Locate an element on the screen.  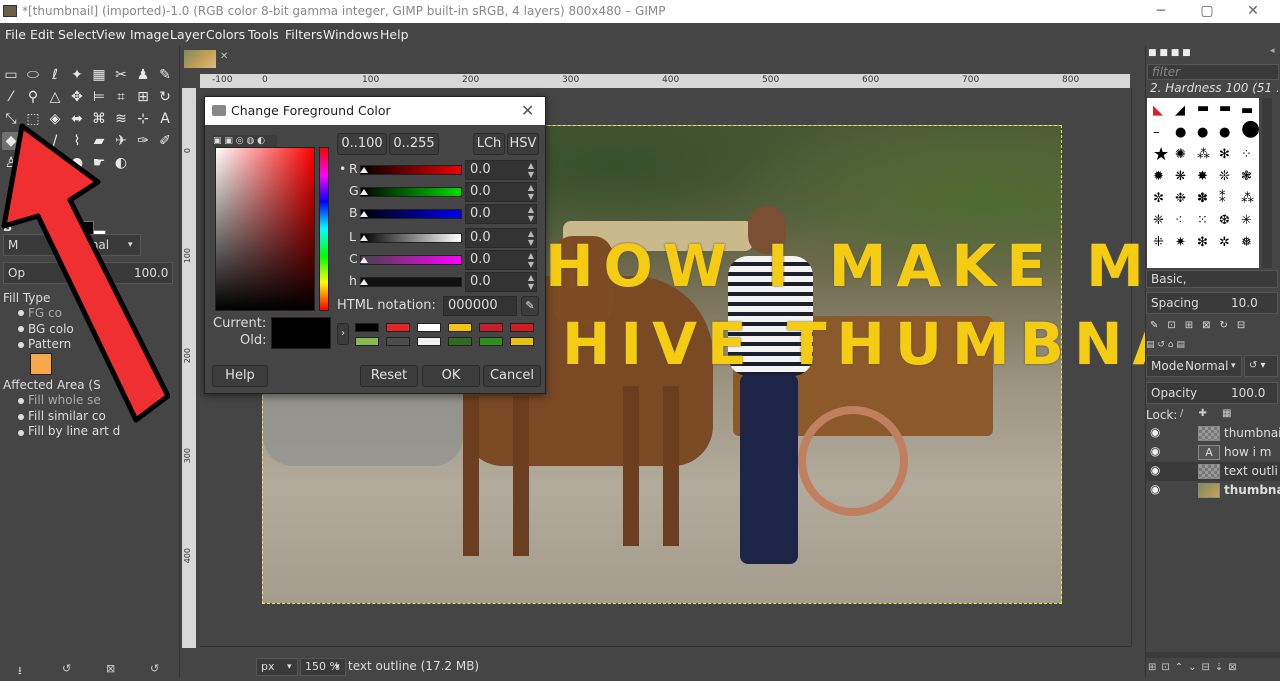
layer-row: ◉ text outli is located at coordinates (1213, 471).